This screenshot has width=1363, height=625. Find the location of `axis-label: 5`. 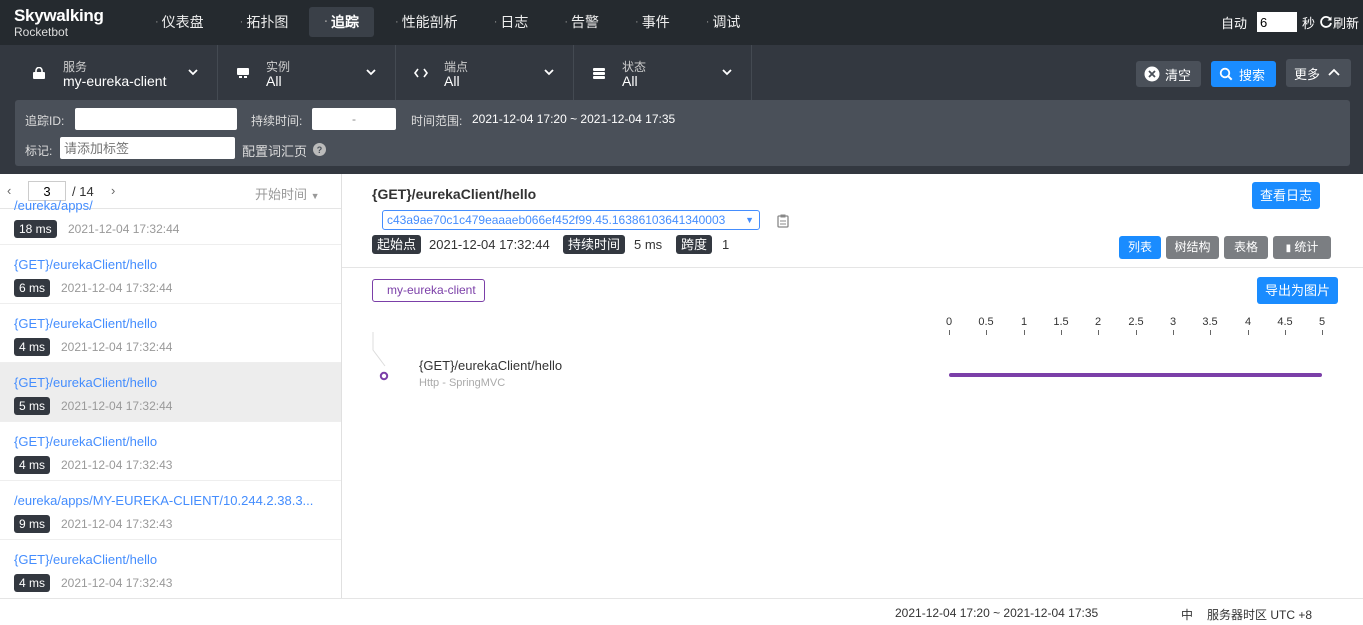

axis-label: 5 is located at coordinates (1322, 322).